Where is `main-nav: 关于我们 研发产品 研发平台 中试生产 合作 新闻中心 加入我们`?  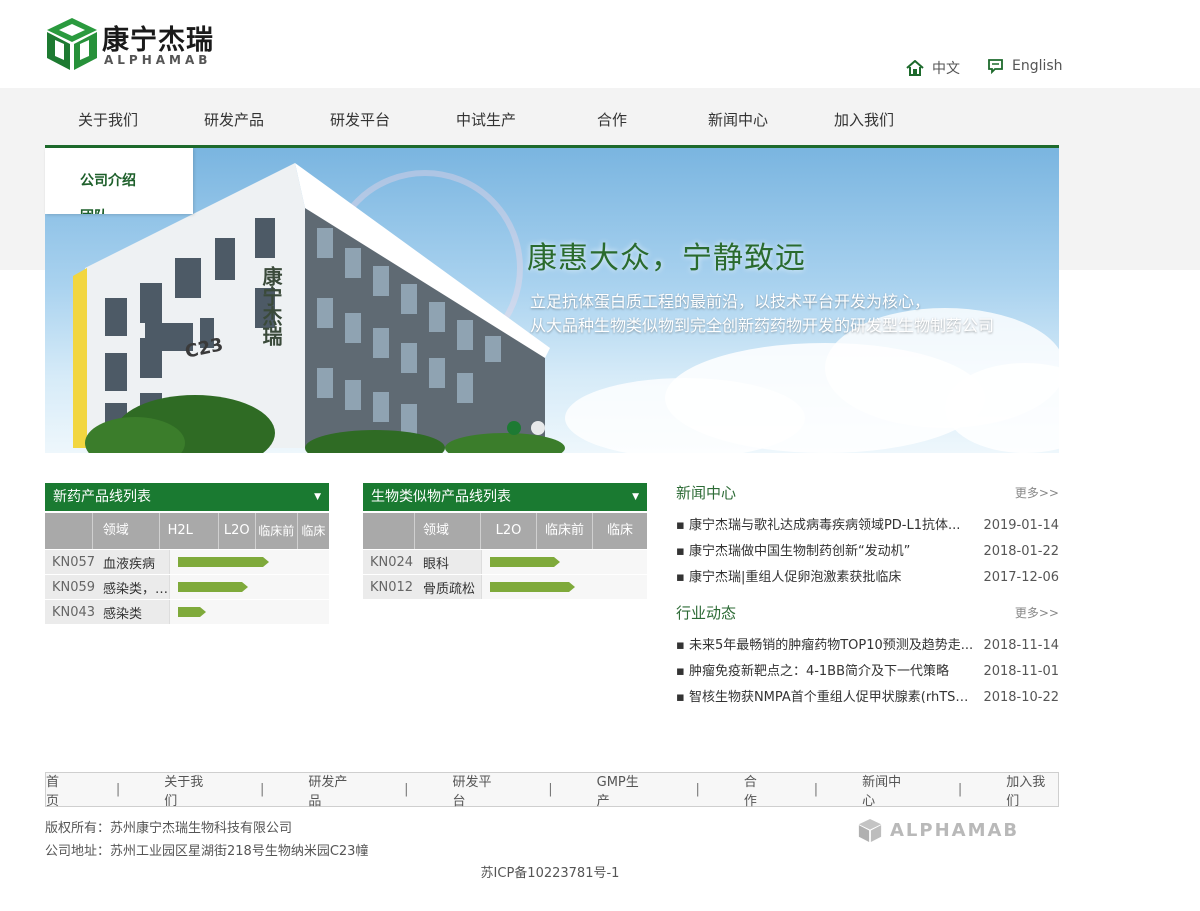 main-nav: 关于我们 研发产品 研发平台 中试生产 合作 新闻中心 加入我们 is located at coordinates (552, 120).